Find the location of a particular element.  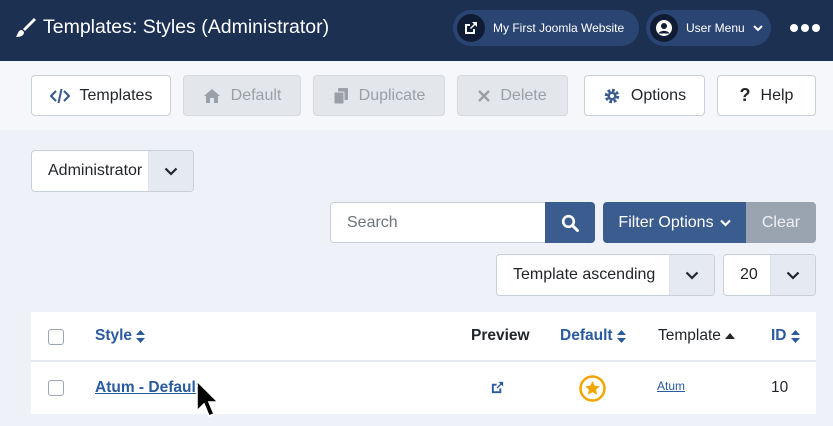

site-link-label: My First Joomla Website is located at coordinates (559, 28).